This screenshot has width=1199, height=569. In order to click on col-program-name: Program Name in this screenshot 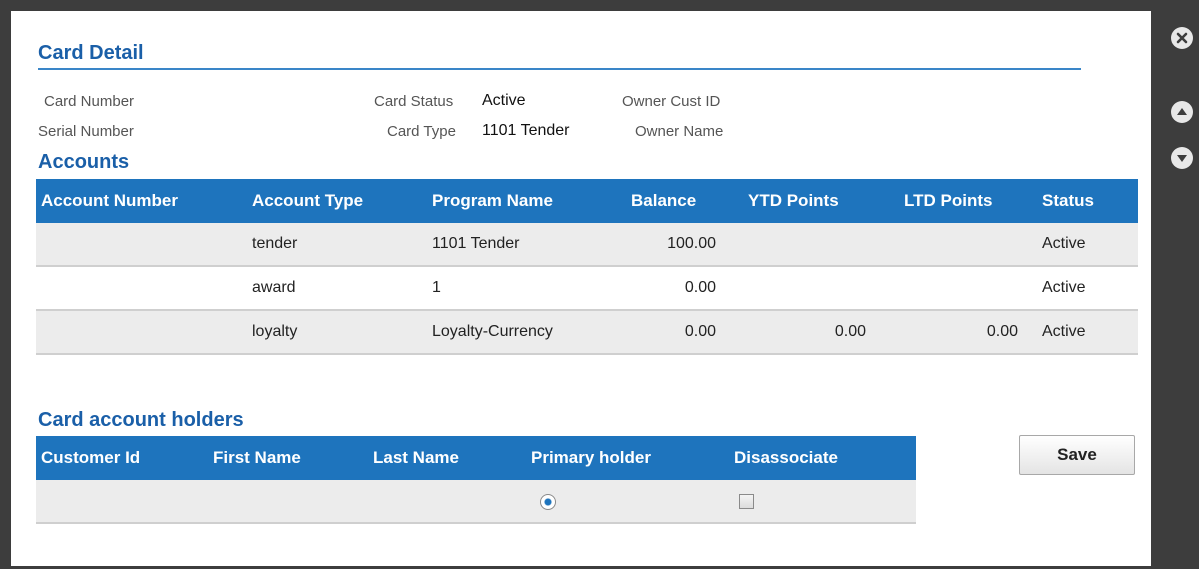, I will do `click(492, 201)`.